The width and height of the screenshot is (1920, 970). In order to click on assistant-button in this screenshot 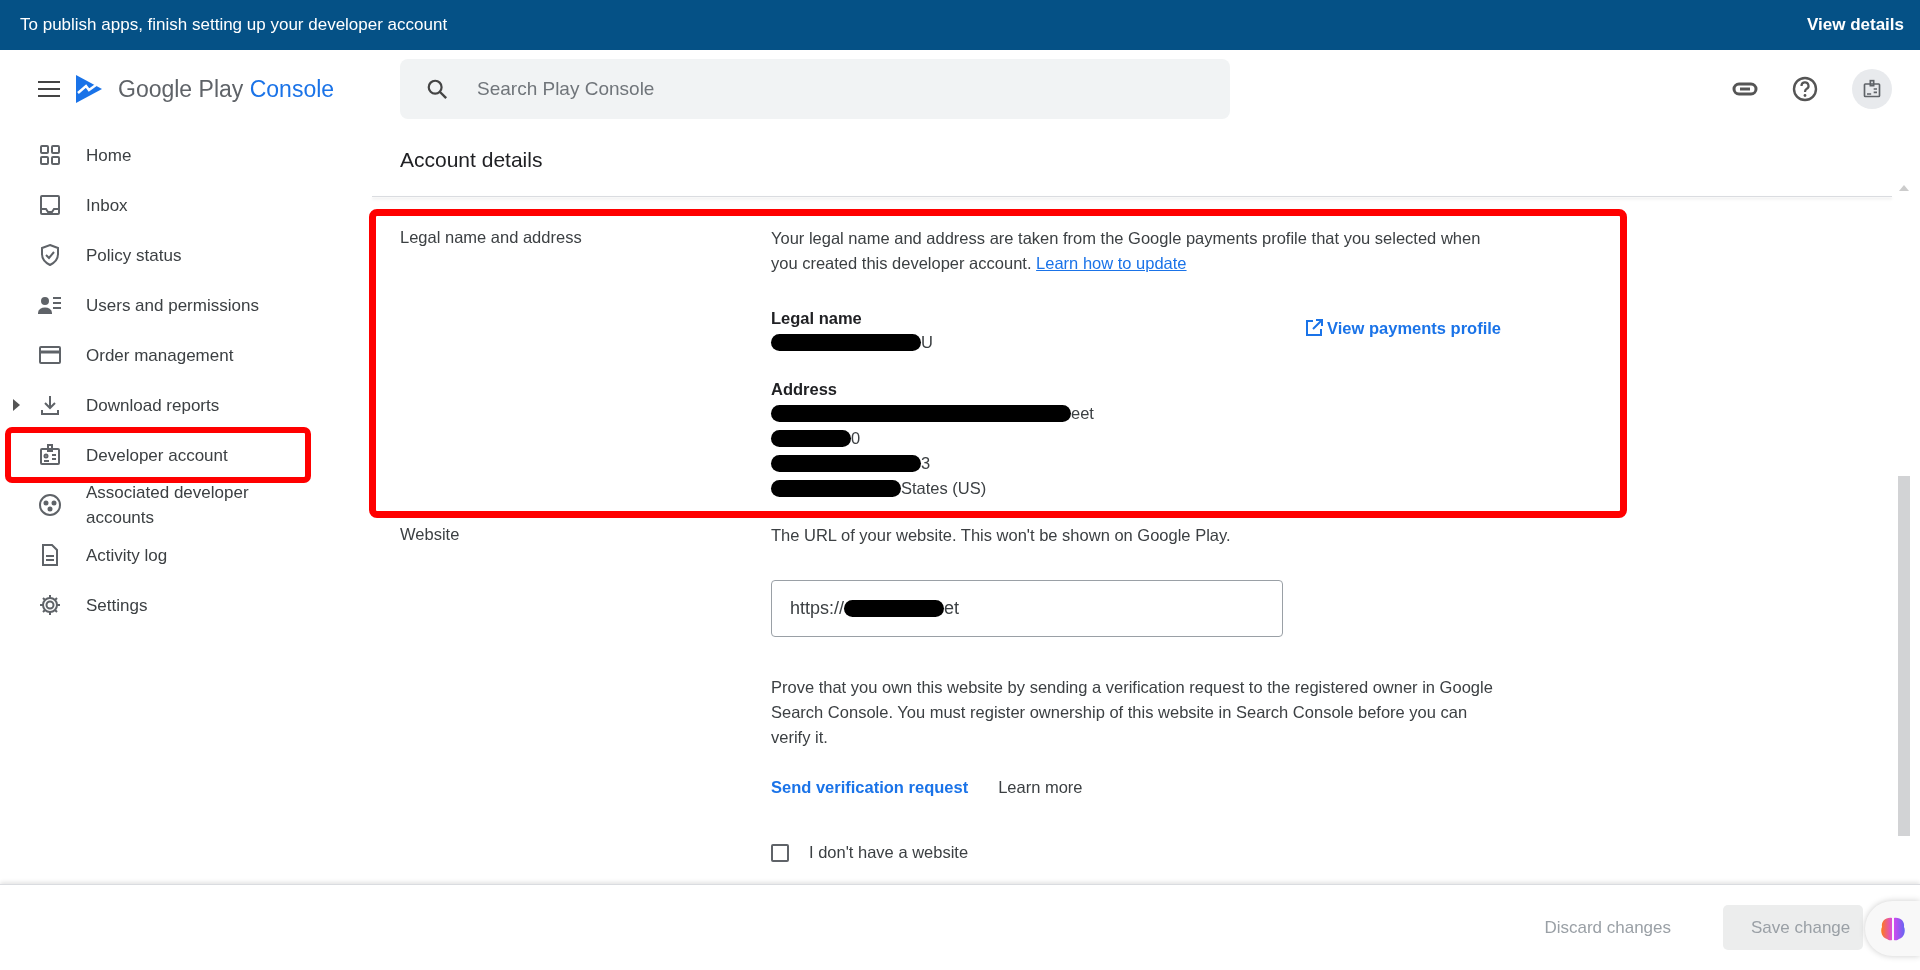, I will do `click(1892, 928)`.